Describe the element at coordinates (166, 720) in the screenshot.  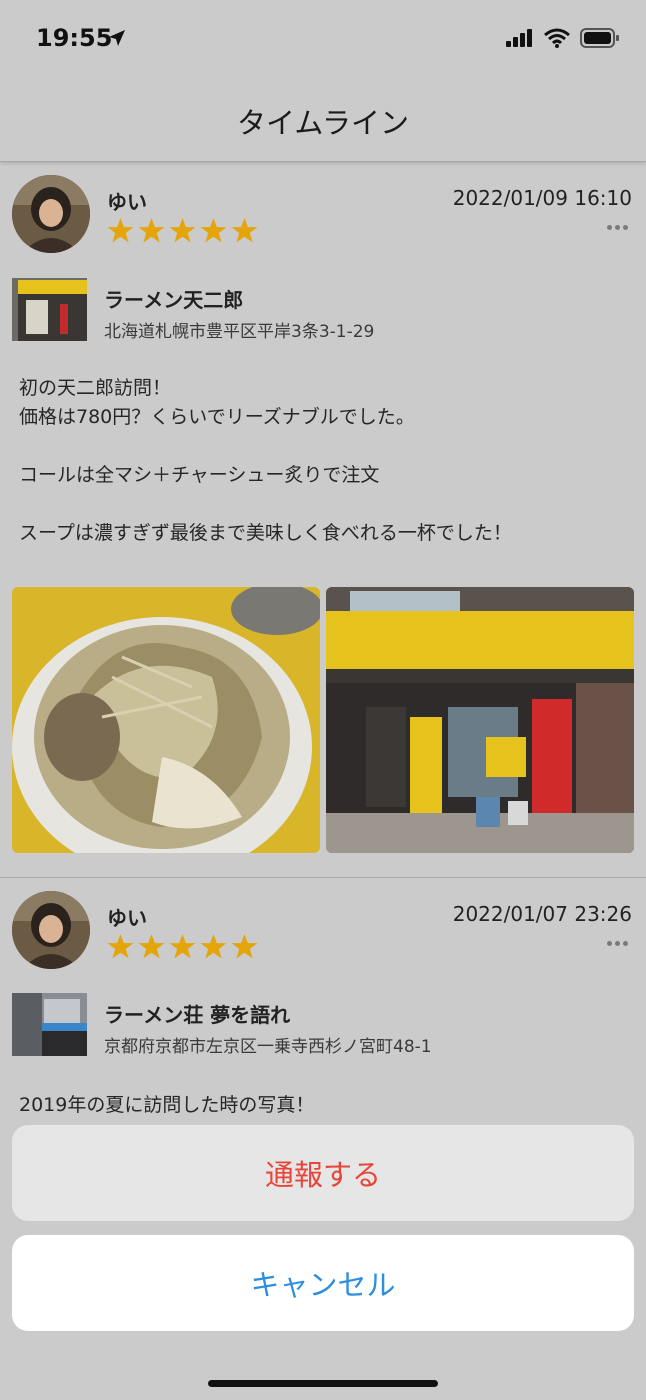
I see `ramen-bowl-photo` at that location.